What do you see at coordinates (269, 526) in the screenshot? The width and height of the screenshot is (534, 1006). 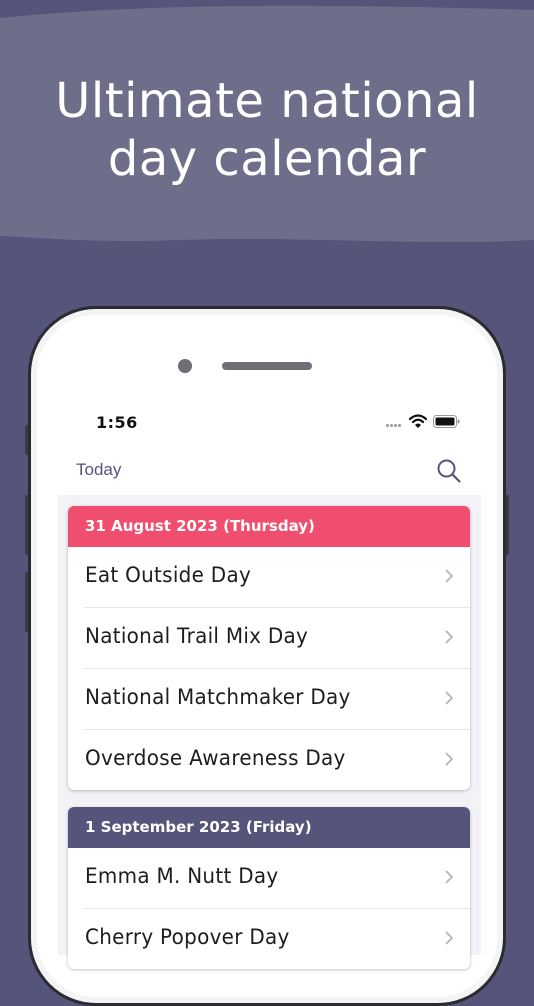 I see `date-section-header: 31 August 2023 (Thursday)` at bounding box center [269, 526].